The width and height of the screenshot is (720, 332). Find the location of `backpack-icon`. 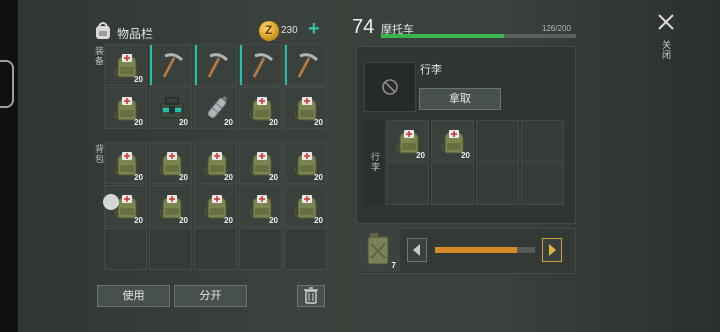

backpack-icon is located at coordinates (103, 30).